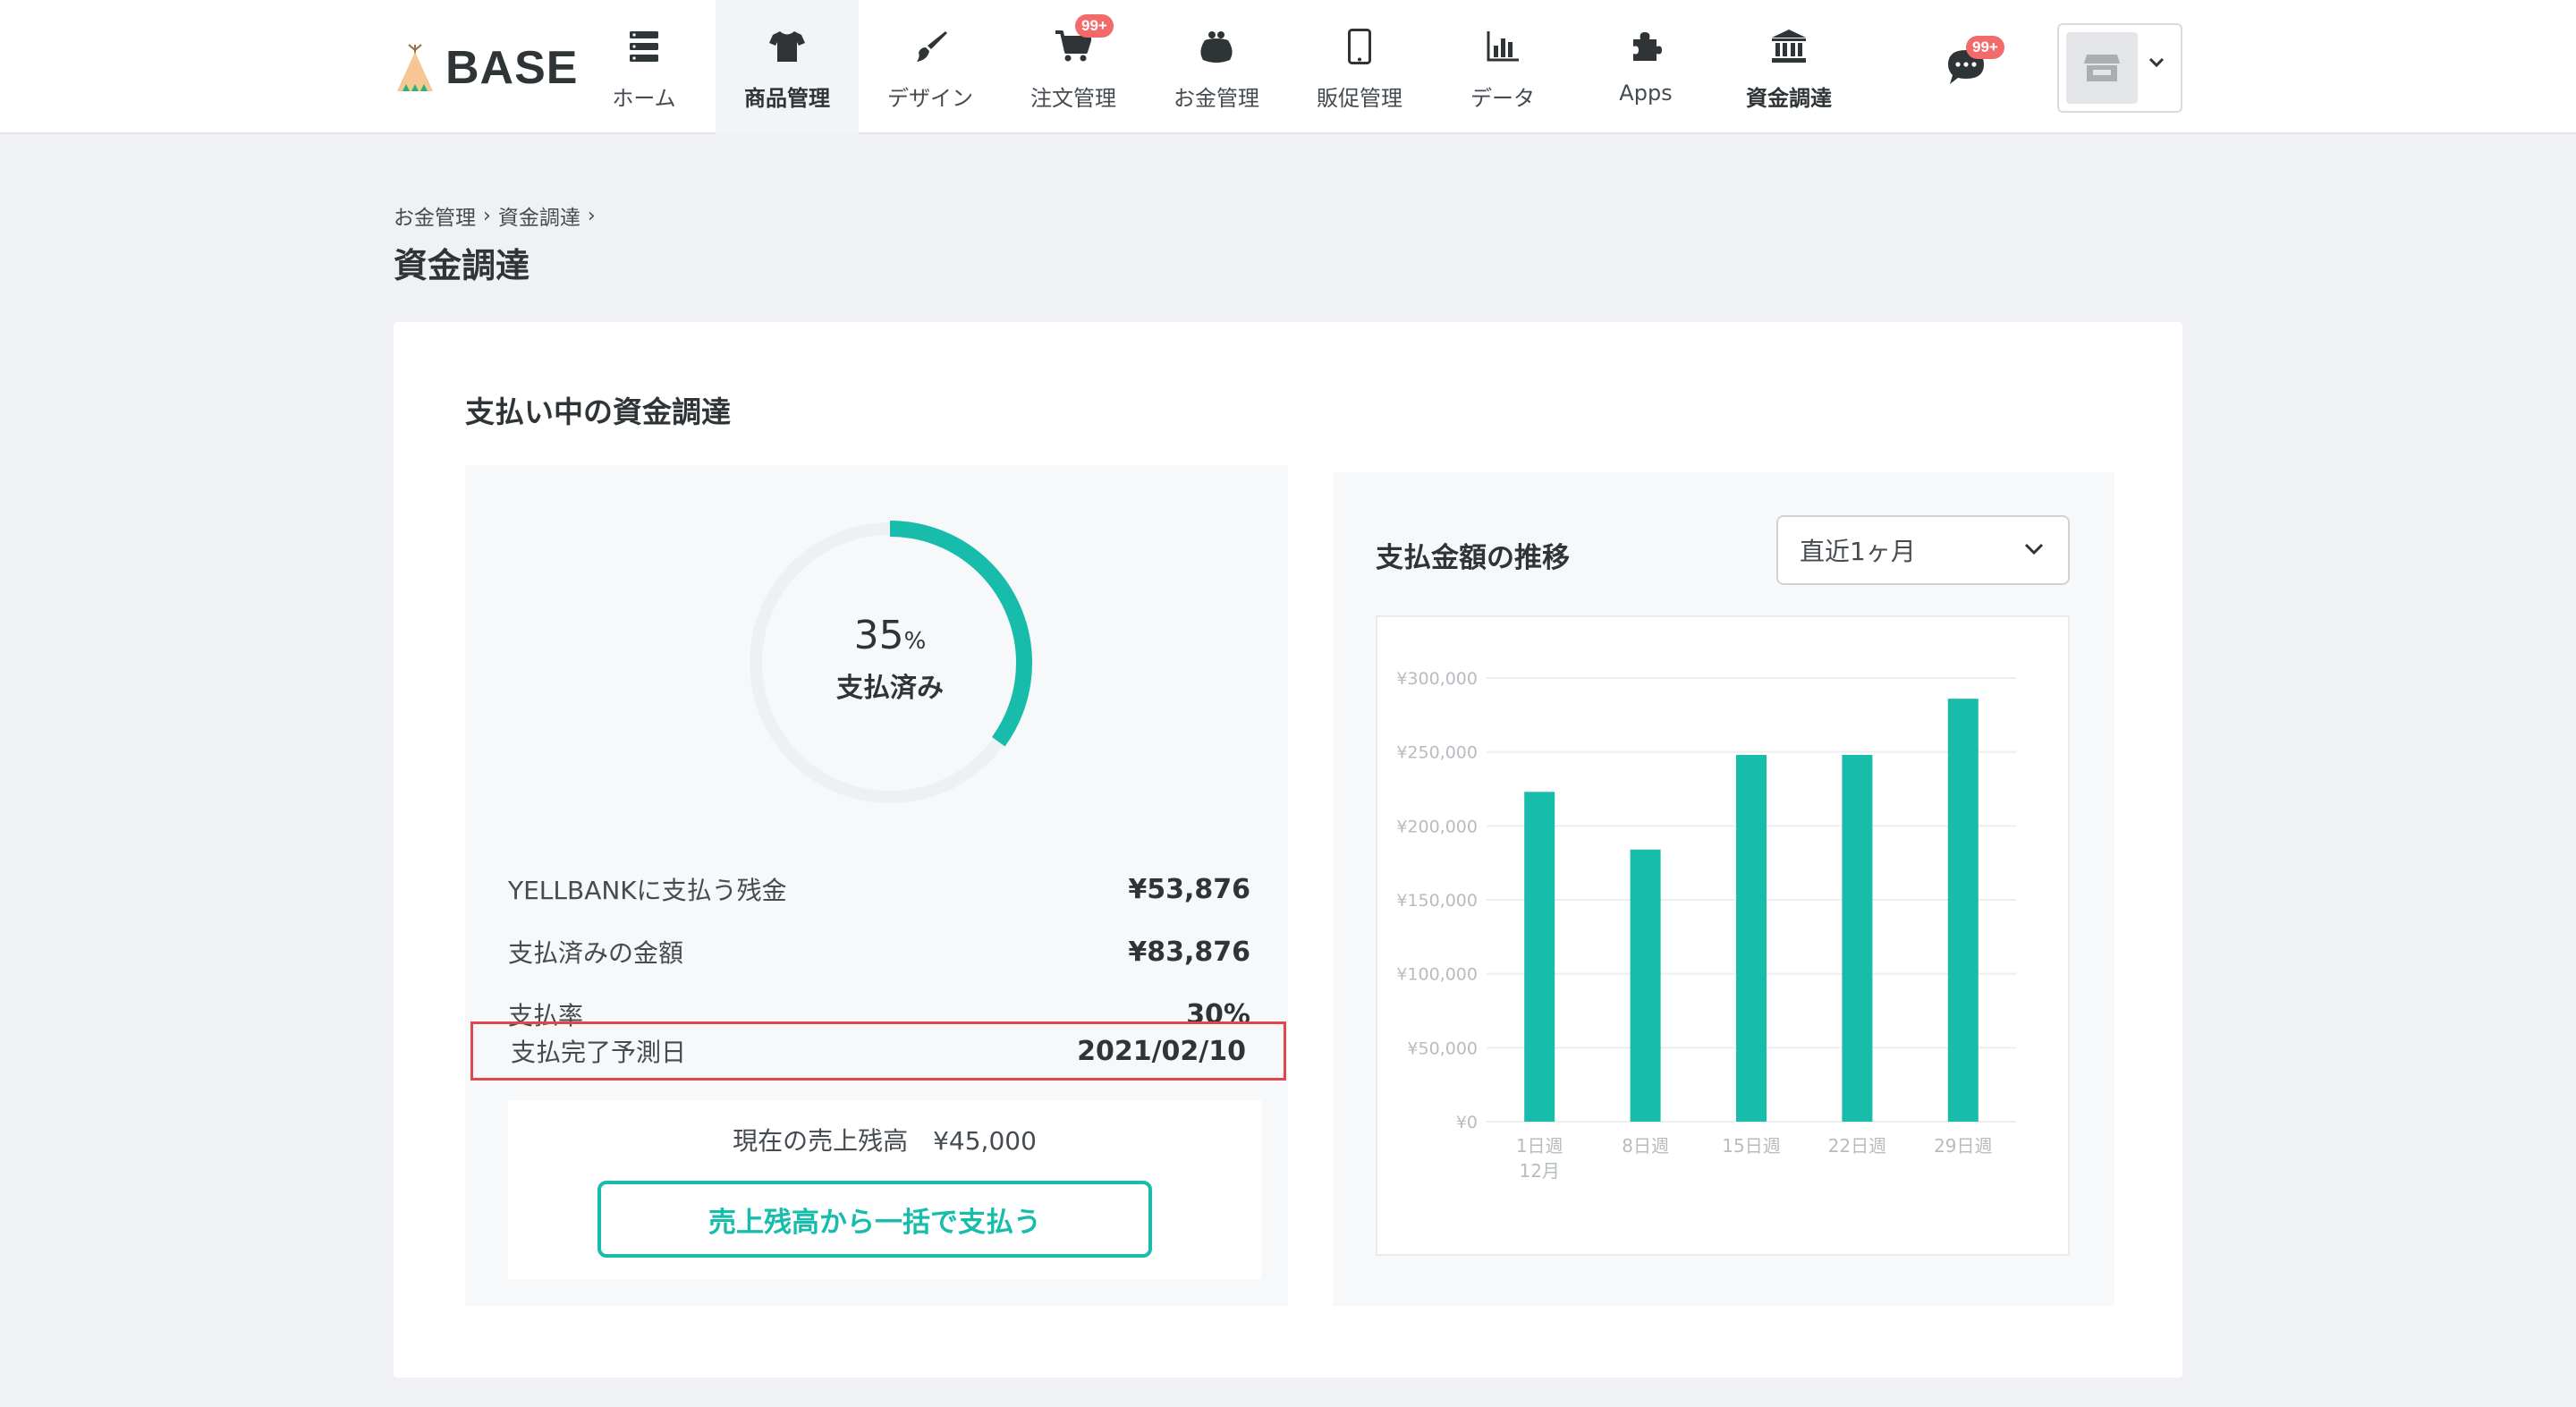  What do you see at coordinates (1073, 98) in the screenshot?
I see `nav-orders-label: 注文管理` at bounding box center [1073, 98].